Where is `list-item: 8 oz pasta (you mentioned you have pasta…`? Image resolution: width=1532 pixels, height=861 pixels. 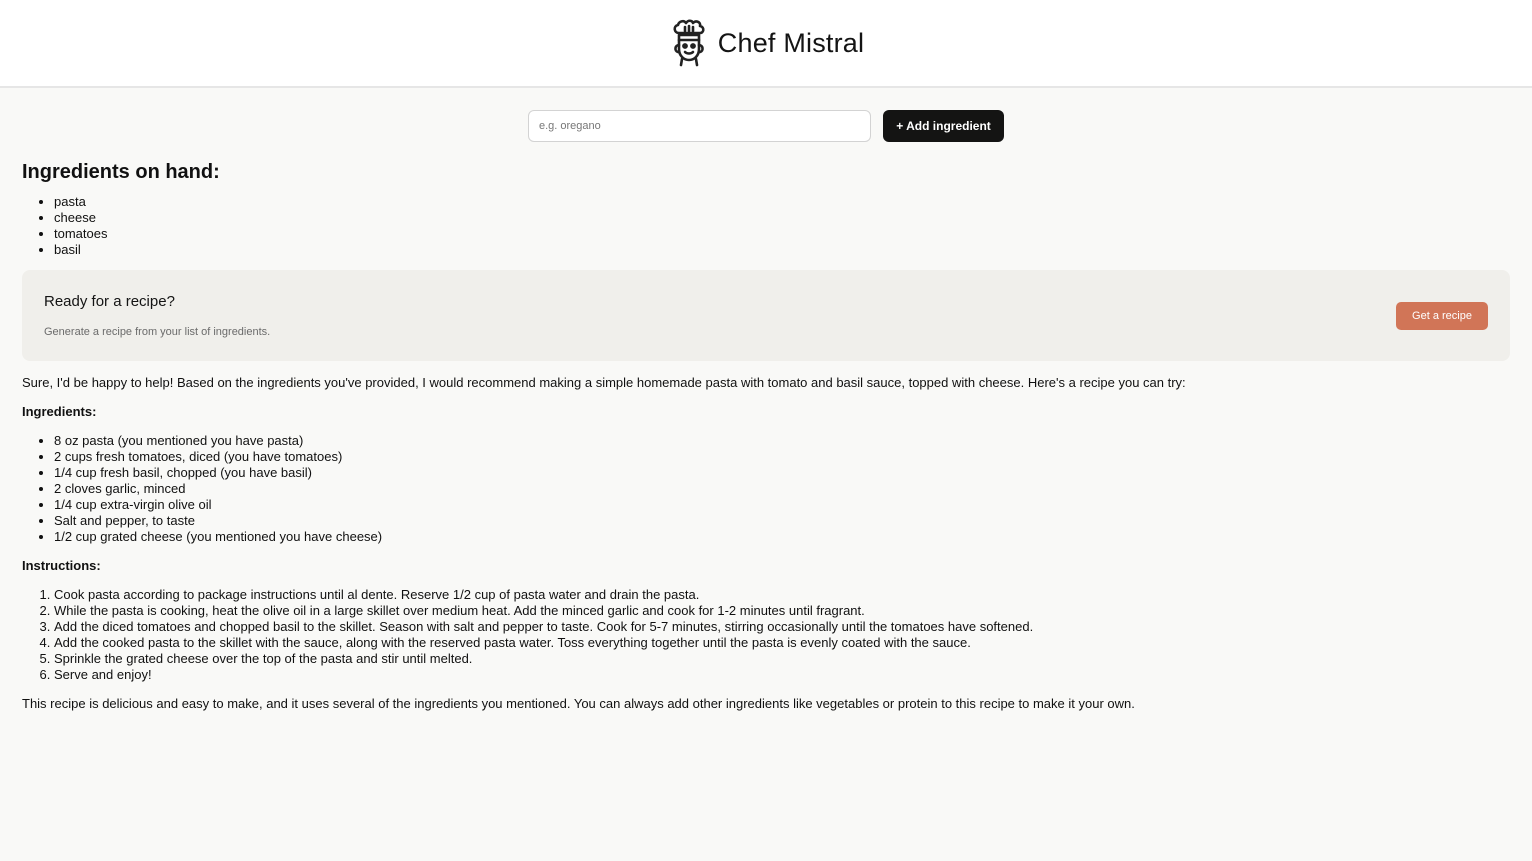
list-item: 8 oz pasta (you mentioned you have pasta… is located at coordinates (782, 441).